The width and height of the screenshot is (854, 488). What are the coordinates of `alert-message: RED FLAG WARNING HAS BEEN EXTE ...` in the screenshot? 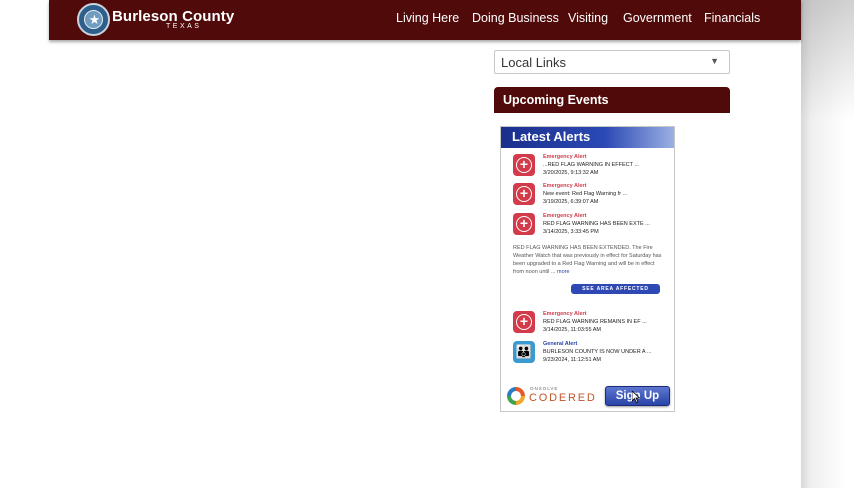 It's located at (596, 224).